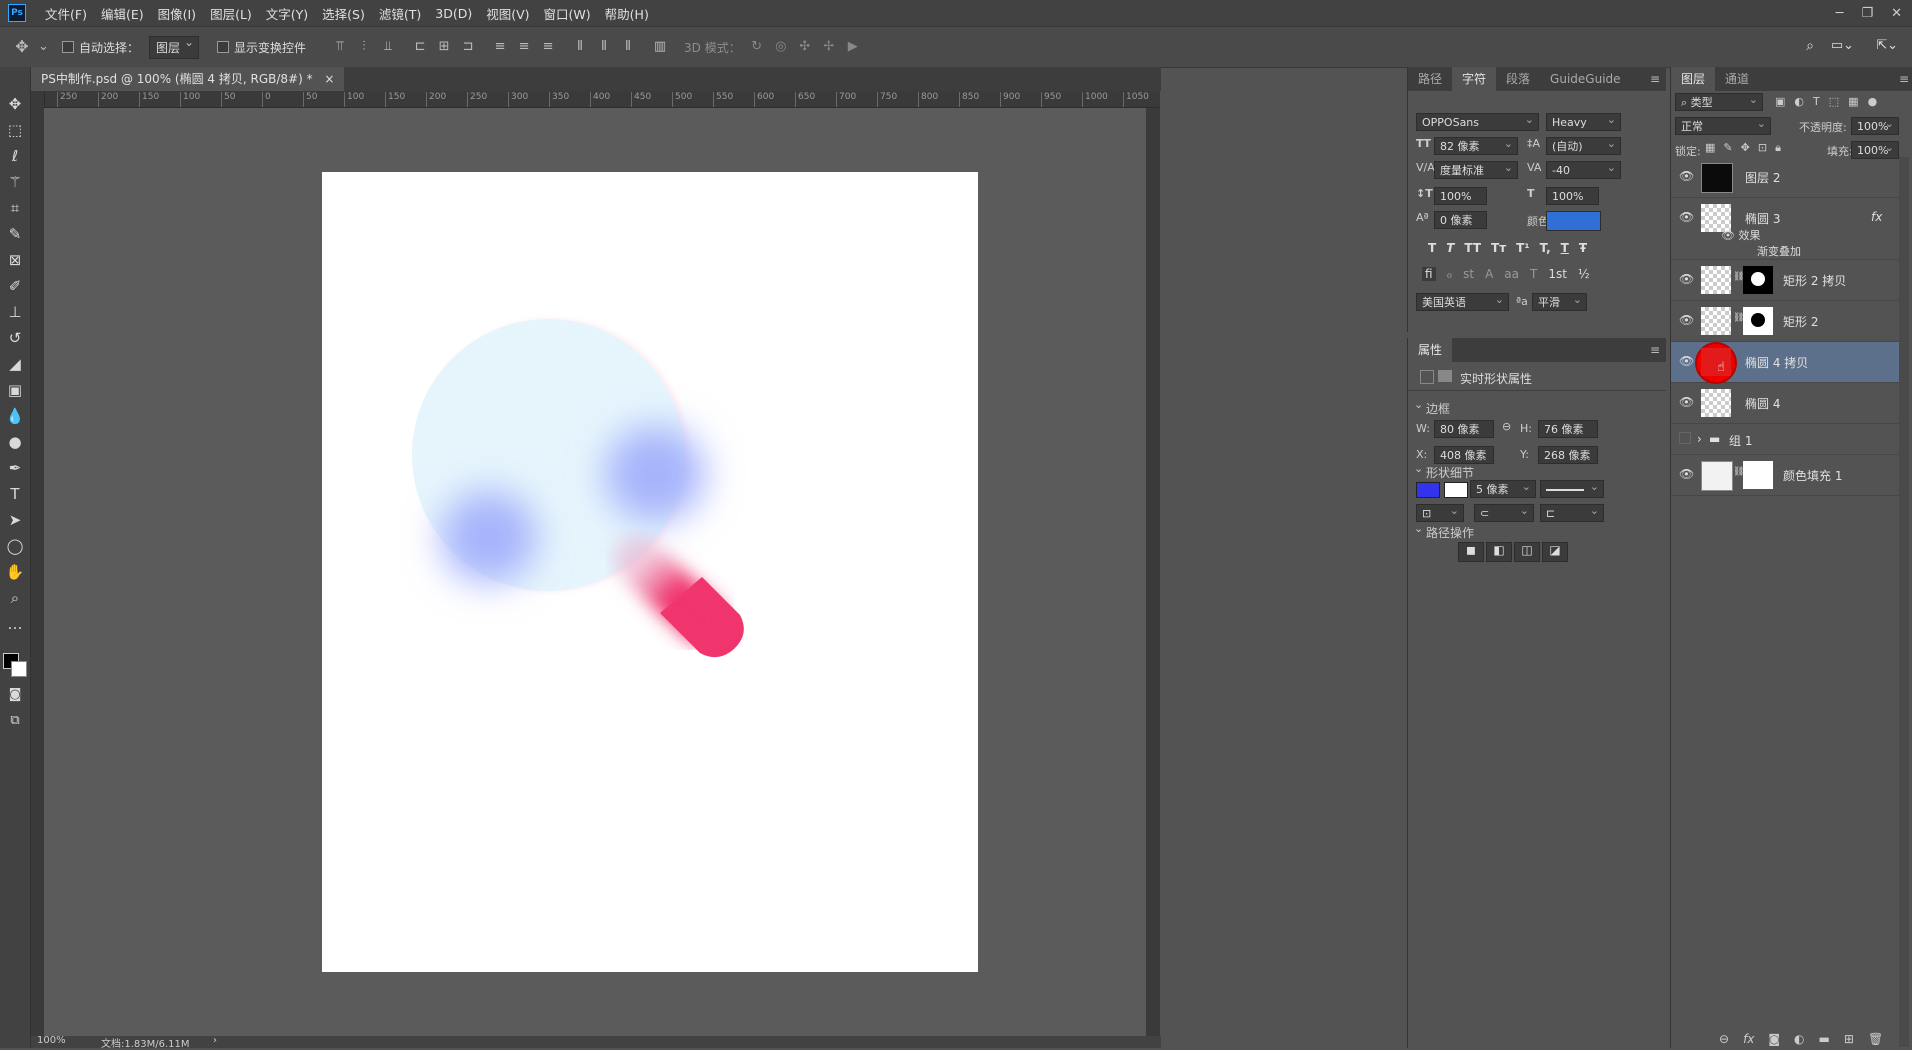 Image resolution: width=1912 pixels, height=1050 pixels. What do you see at coordinates (1840, 13) in the screenshot?
I see `minimize-icon: ─` at bounding box center [1840, 13].